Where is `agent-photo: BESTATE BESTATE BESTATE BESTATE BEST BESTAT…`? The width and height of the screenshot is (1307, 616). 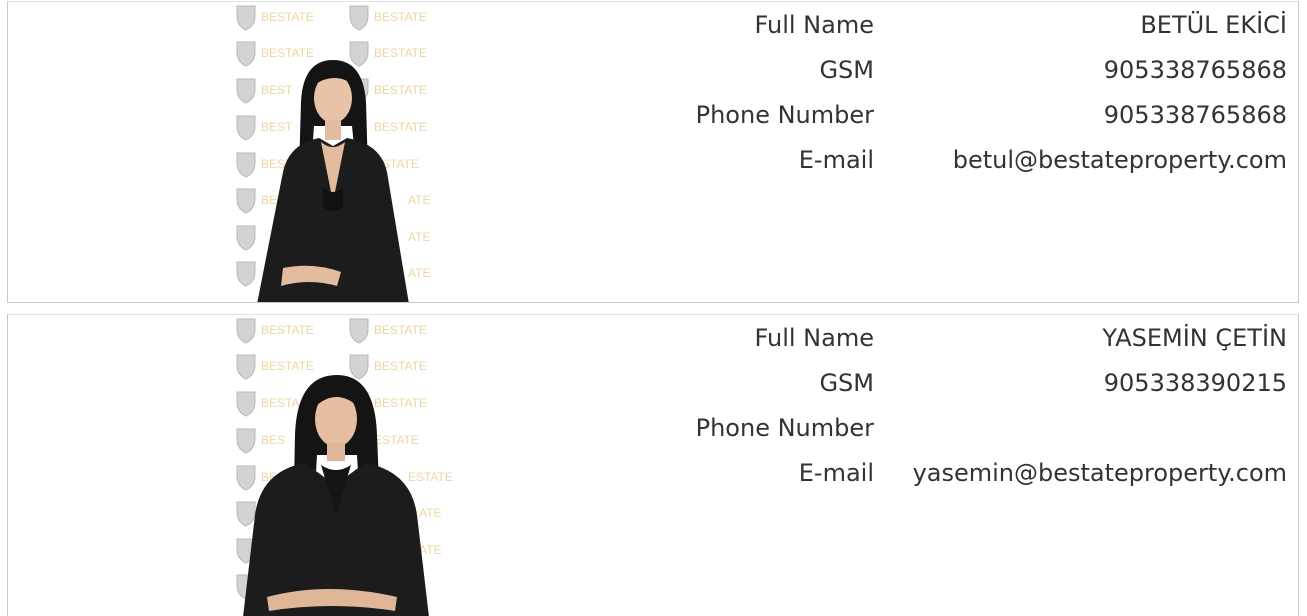
agent-photo: BESTATE BESTATE BESTATE BESTATE BEST BESTAT… is located at coordinates (339, 152).